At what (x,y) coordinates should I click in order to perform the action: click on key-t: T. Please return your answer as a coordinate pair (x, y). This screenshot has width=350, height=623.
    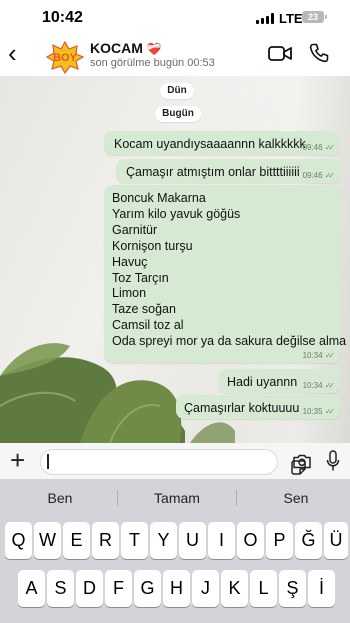
    Looking at the image, I should click on (134, 540).